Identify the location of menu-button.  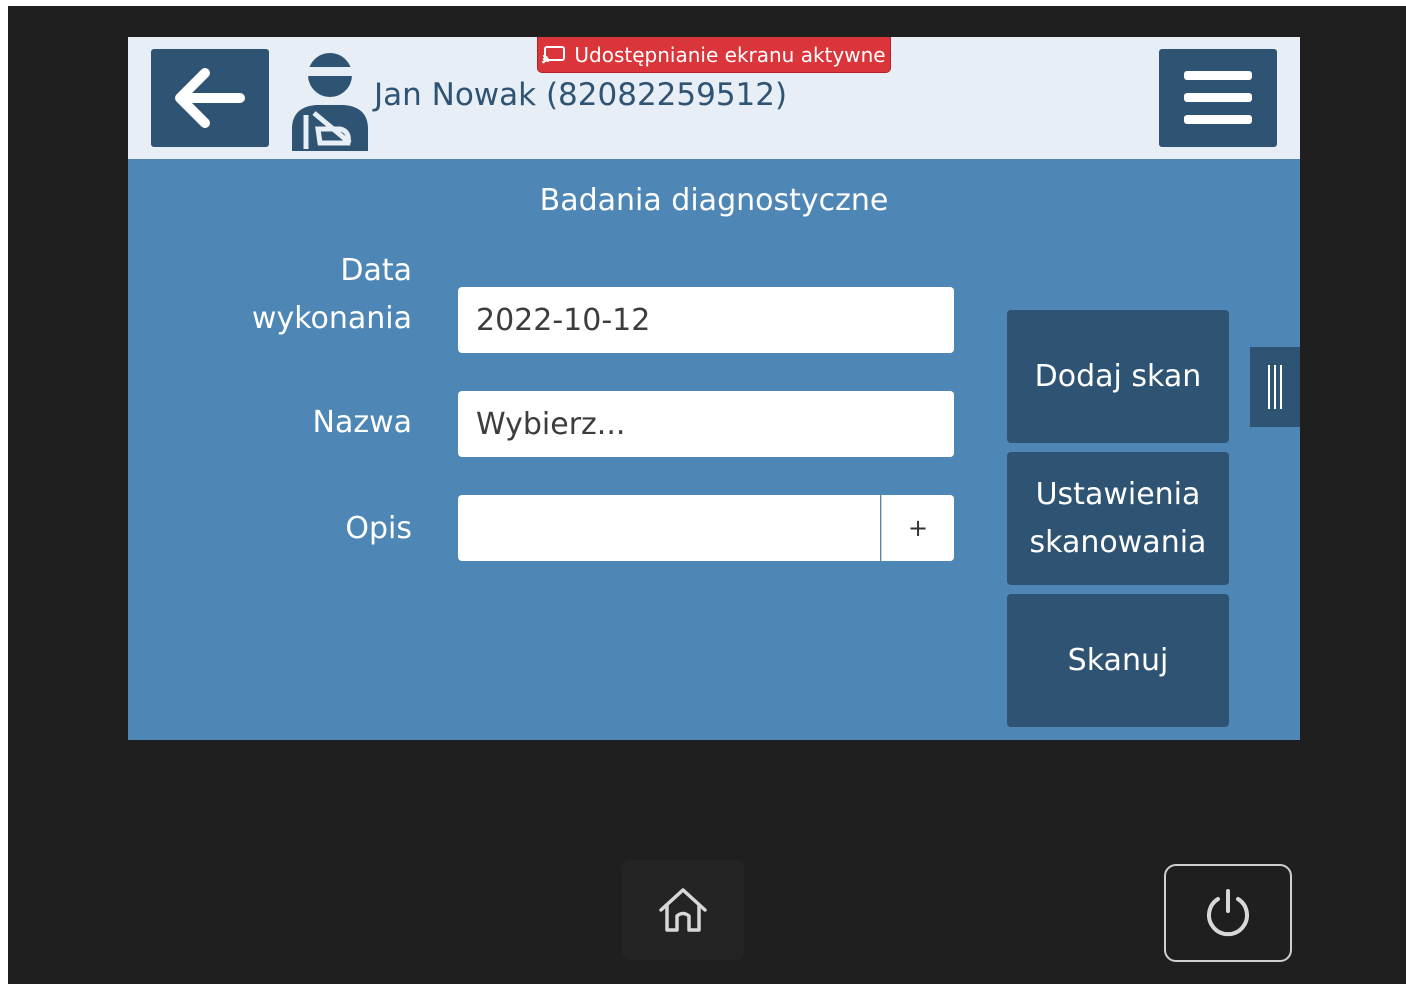
(1218, 98).